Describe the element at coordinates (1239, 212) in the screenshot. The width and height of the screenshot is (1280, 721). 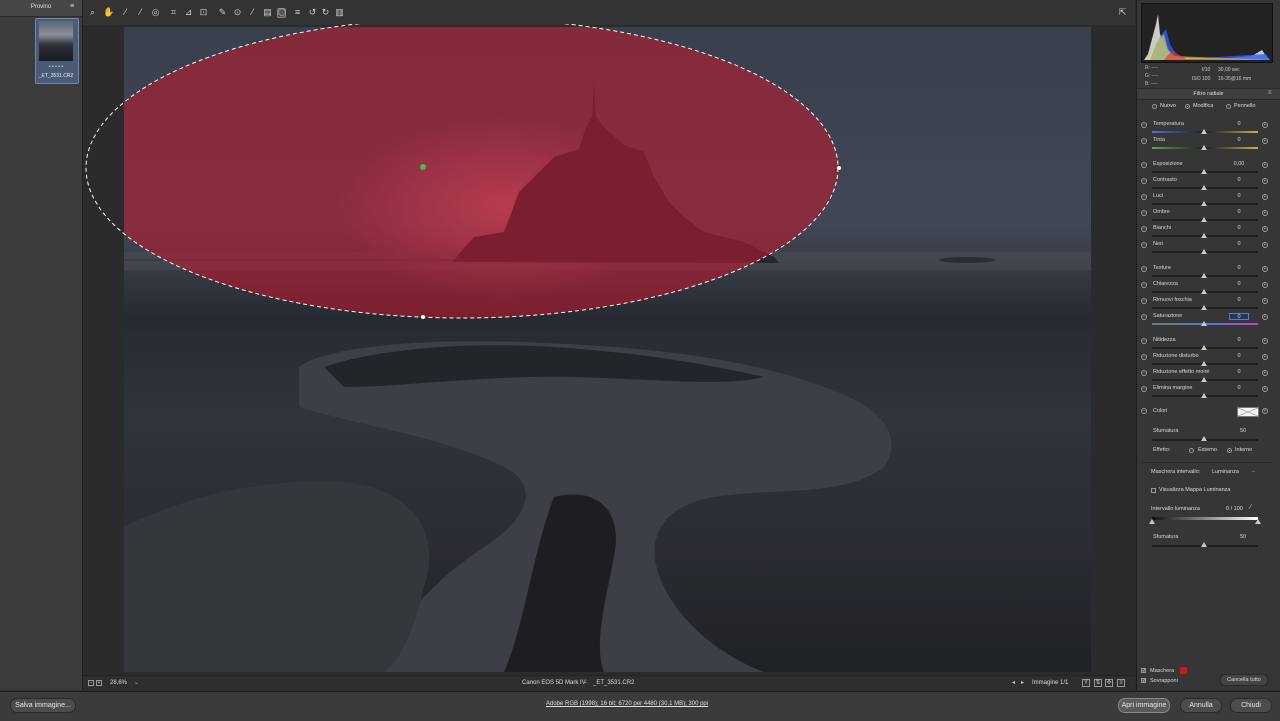
I see `ombre-value: 0` at that location.